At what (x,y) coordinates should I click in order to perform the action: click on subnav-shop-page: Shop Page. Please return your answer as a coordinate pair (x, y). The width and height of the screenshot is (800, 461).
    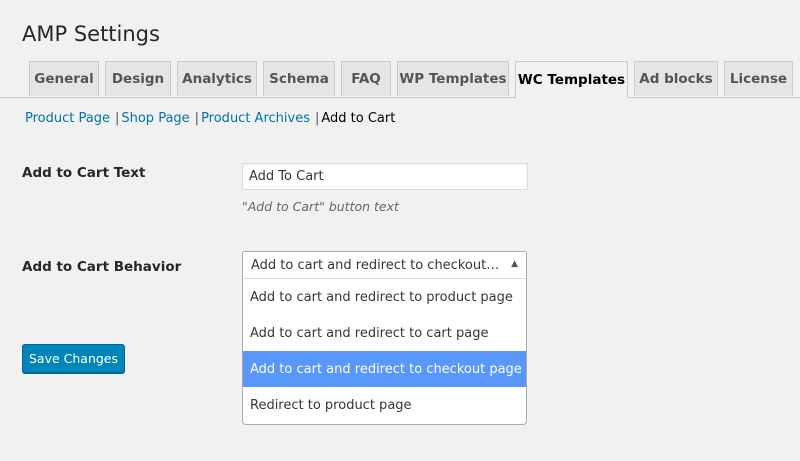
    Looking at the image, I should click on (155, 118).